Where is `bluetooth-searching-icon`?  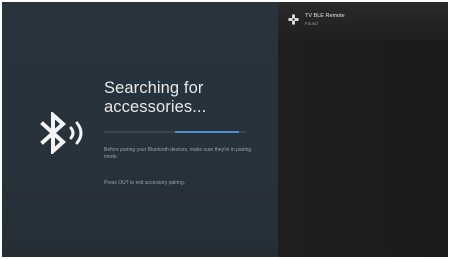
bluetooth-searching-icon is located at coordinates (61, 133).